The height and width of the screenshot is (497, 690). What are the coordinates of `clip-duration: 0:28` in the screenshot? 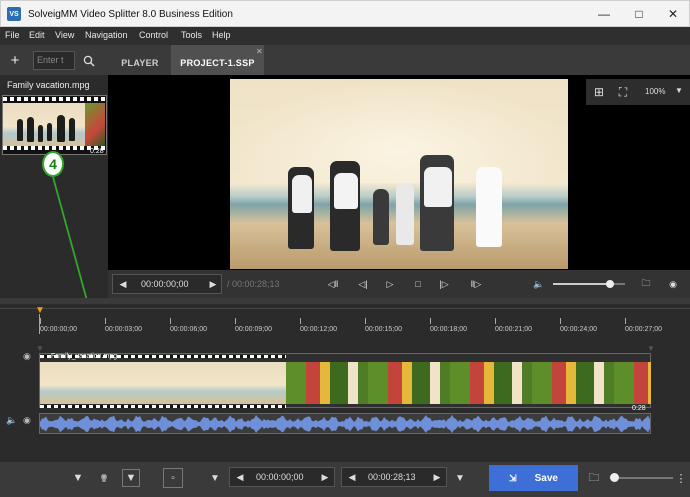 It's located at (639, 408).